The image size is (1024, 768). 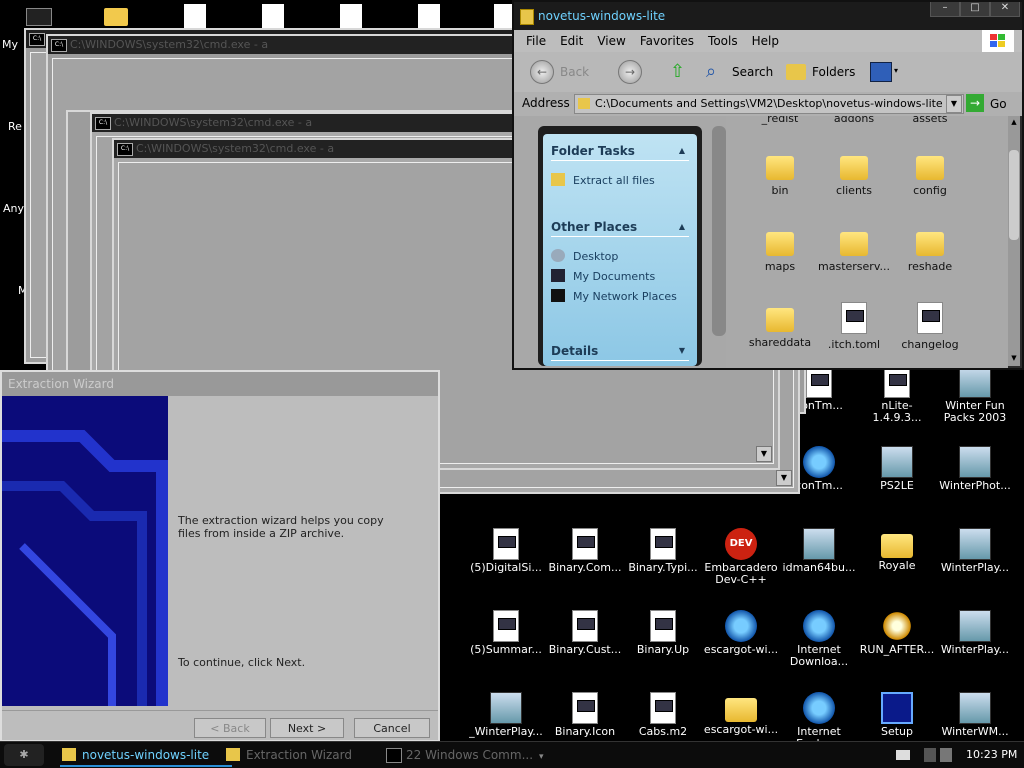 What do you see at coordinates (896, 70) in the screenshot?
I see `views-dropdown-icon: ▾` at bounding box center [896, 70].